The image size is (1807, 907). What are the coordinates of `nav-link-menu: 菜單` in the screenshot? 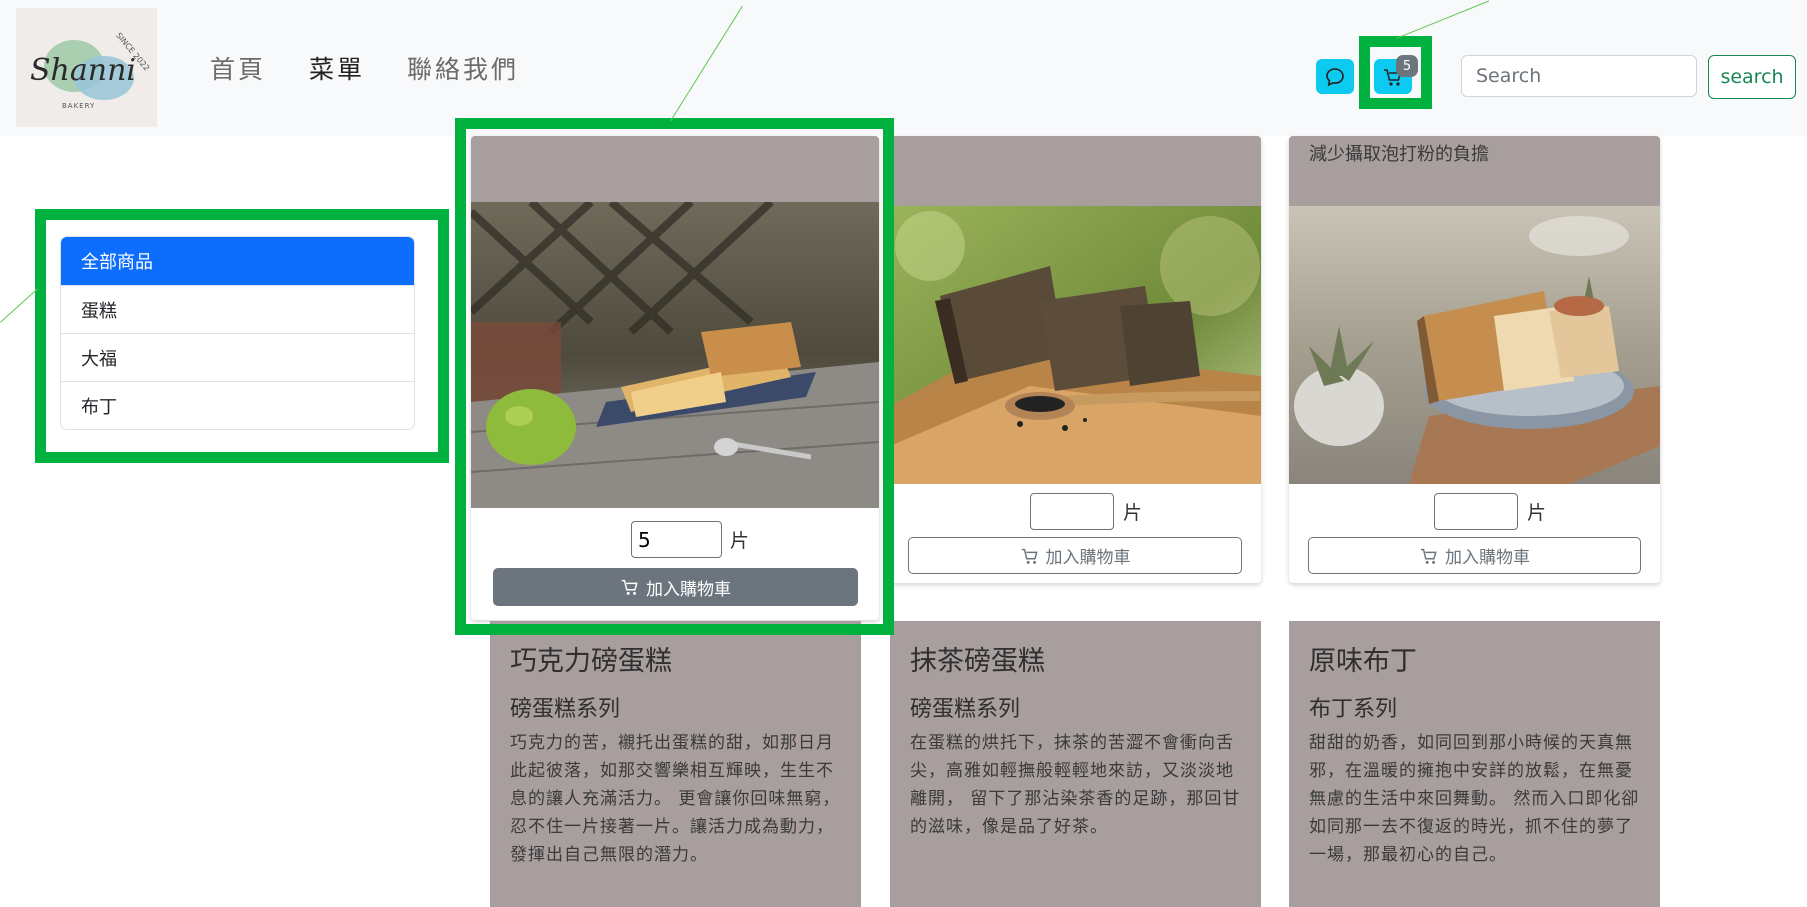 It's located at (337, 68).